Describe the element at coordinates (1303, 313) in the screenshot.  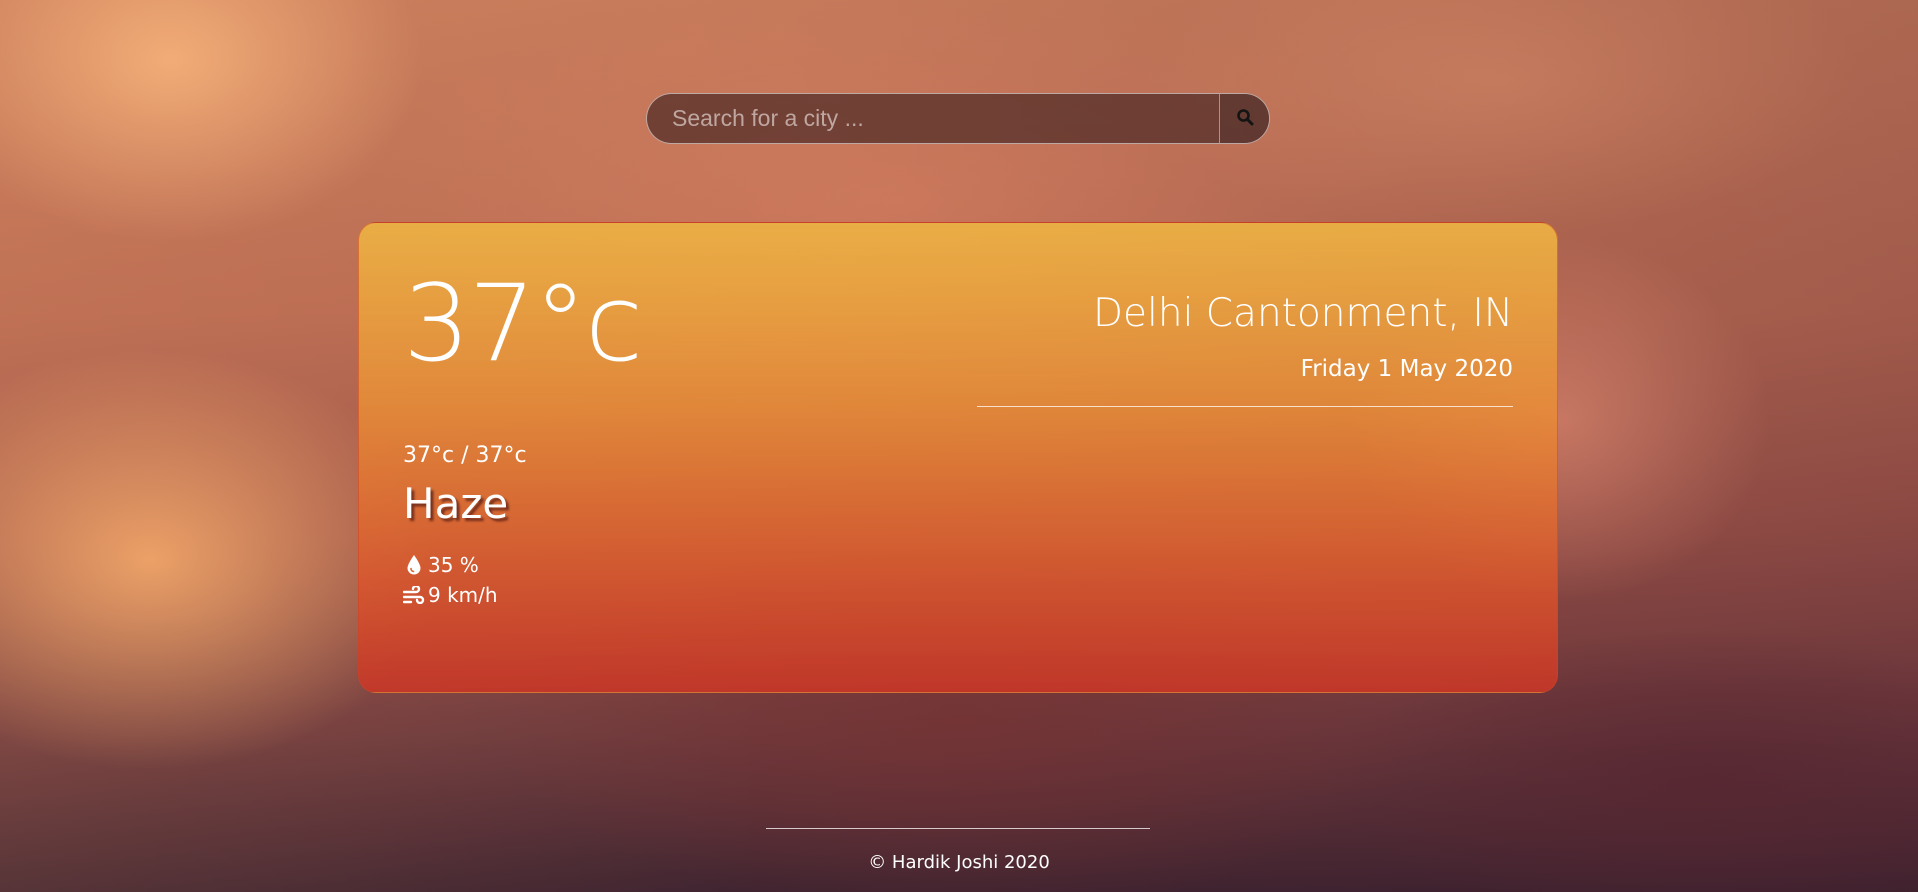
I see `location-name: Delhi Cantonment, IN` at that location.